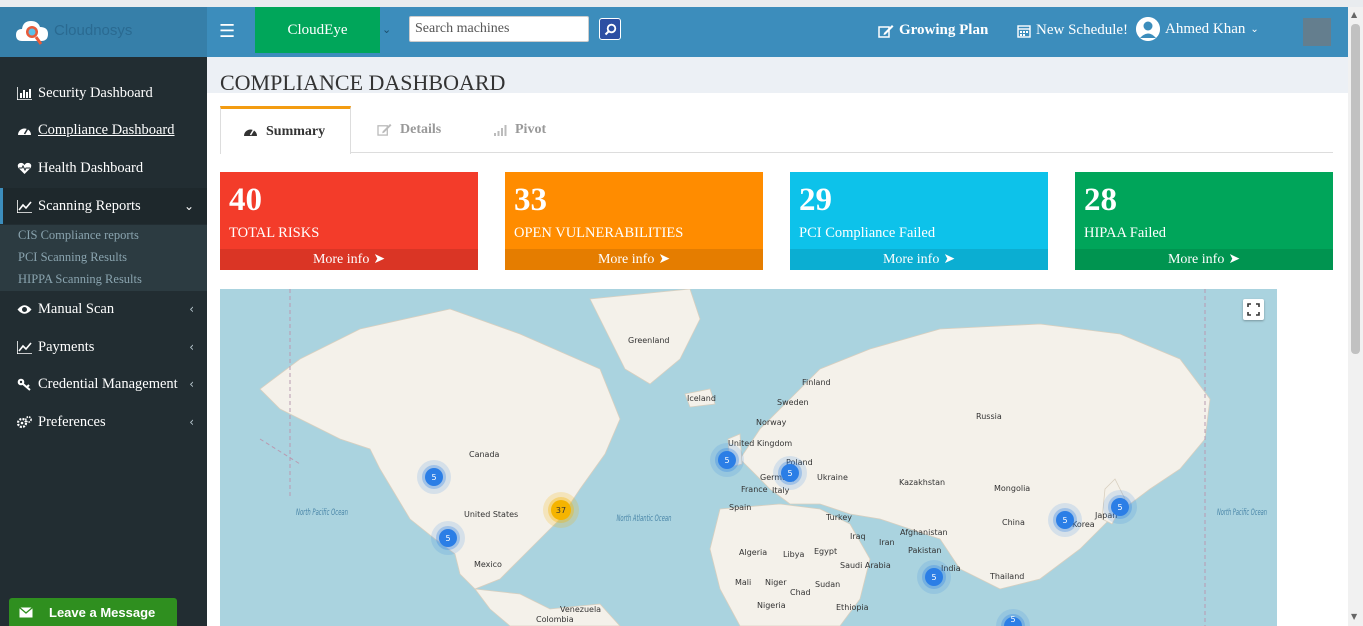  Describe the element at coordinates (825, 551) in the screenshot. I see `map-label: Egypt` at that location.